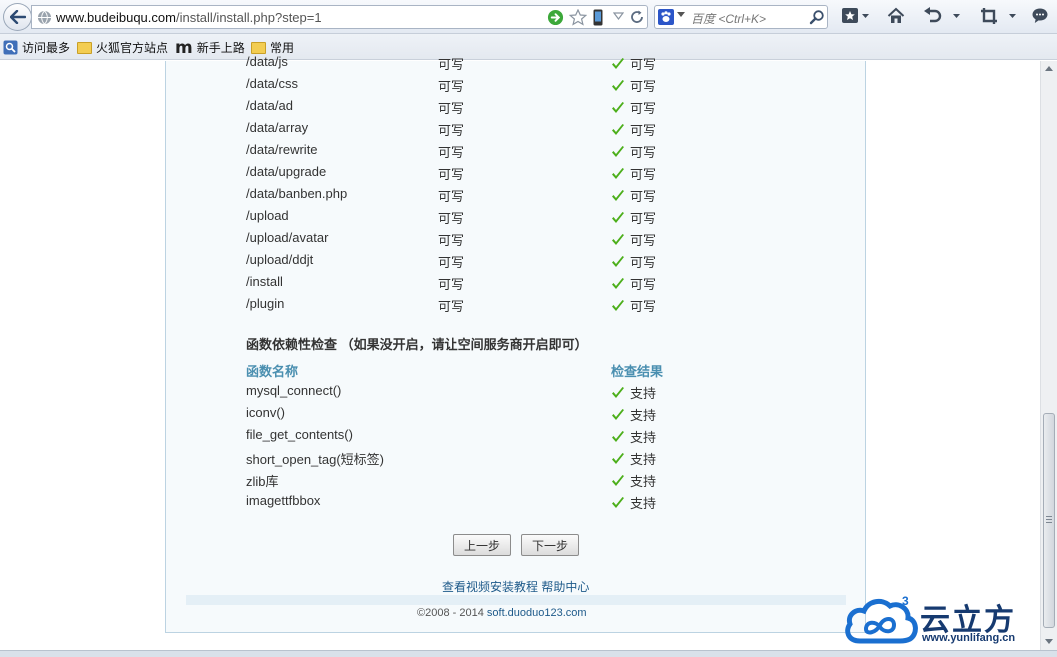 The height and width of the screenshot is (657, 1057). What do you see at coordinates (537, 613) in the screenshot?
I see `site-link: soft.duoduo123.com` at bounding box center [537, 613].